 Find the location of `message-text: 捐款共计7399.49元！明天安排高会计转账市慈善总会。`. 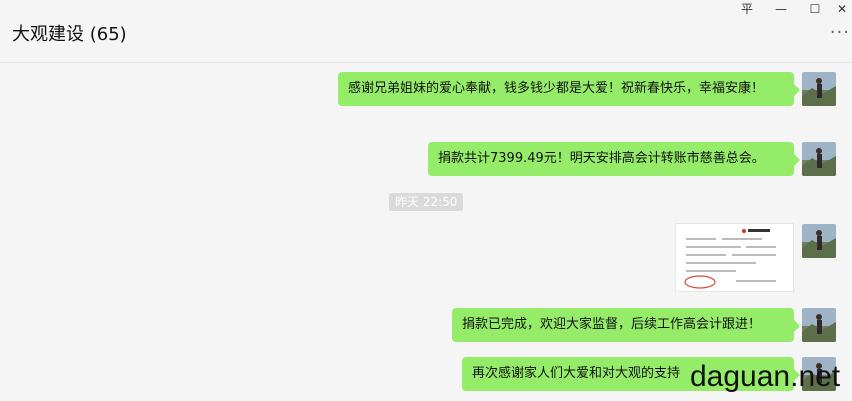

message-text: 捐款共计7399.49元！明天安排高会计转账市慈善总会。 is located at coordinates (601, 158).